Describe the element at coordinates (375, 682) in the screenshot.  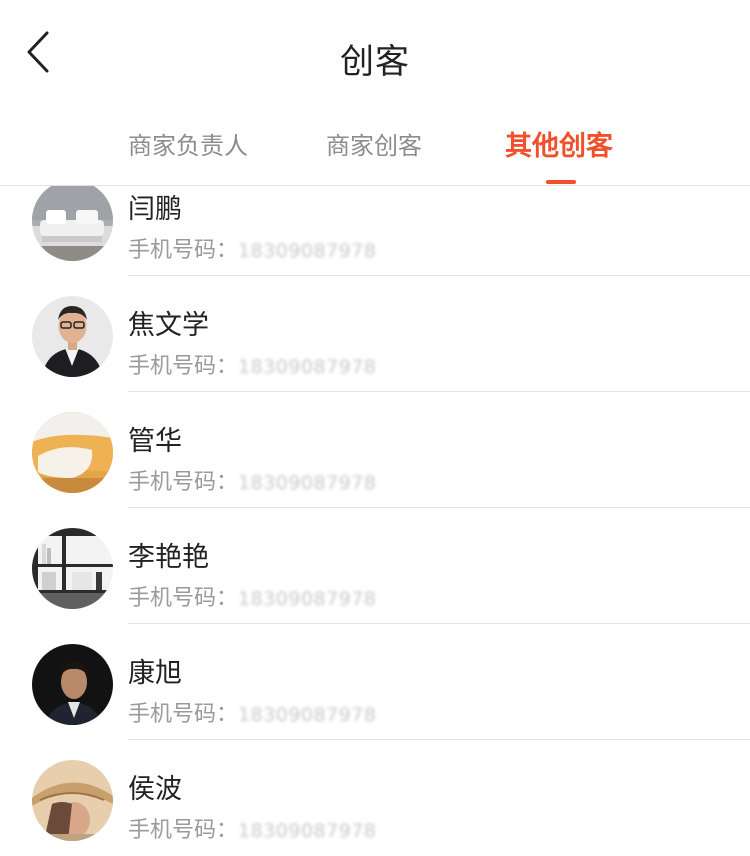
I see `list-item: 康旭 手机号码：18309087978` at that location.